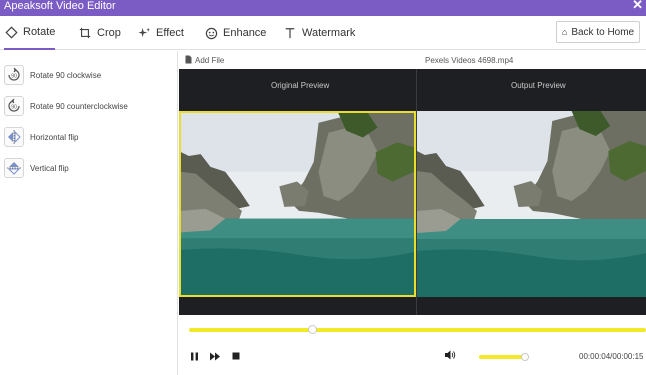 The height and width of the screenshot is (375, 646). Describe the element at coordinates (170, 33) in the screenshot. I see `tab-label: Effect` at that location.